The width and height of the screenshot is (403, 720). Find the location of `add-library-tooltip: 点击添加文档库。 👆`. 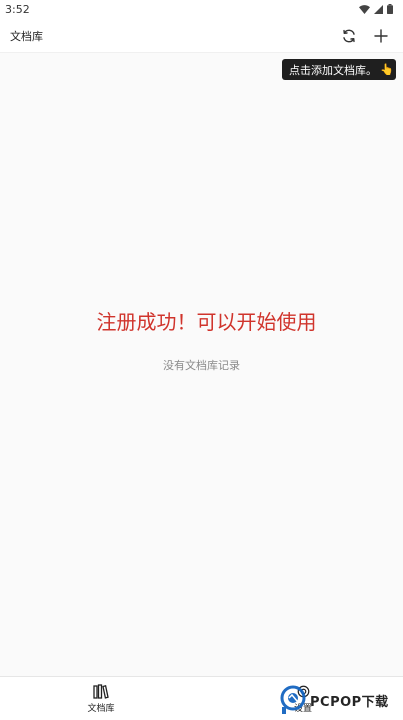

add-library-tooltip: 点击添加文档库。 👆 is located at coordinates (339, 69).